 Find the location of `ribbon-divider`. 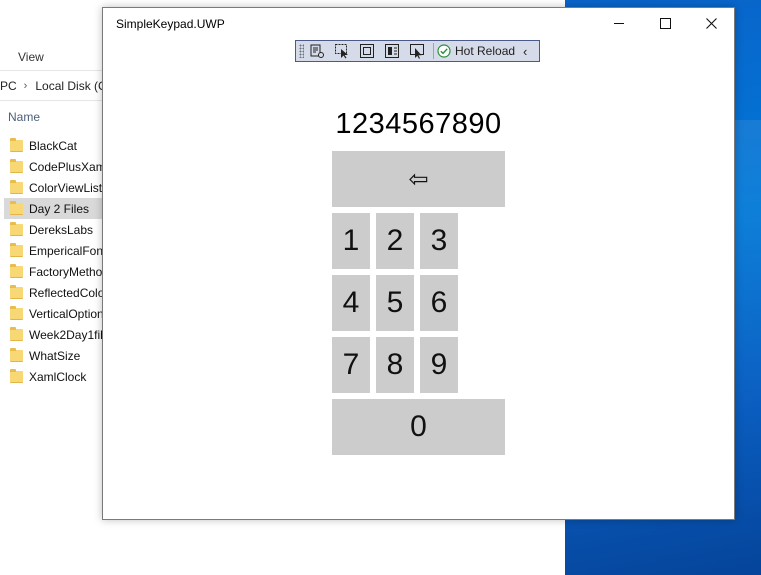

ribbon-divider is located at coordinates (52, 70).